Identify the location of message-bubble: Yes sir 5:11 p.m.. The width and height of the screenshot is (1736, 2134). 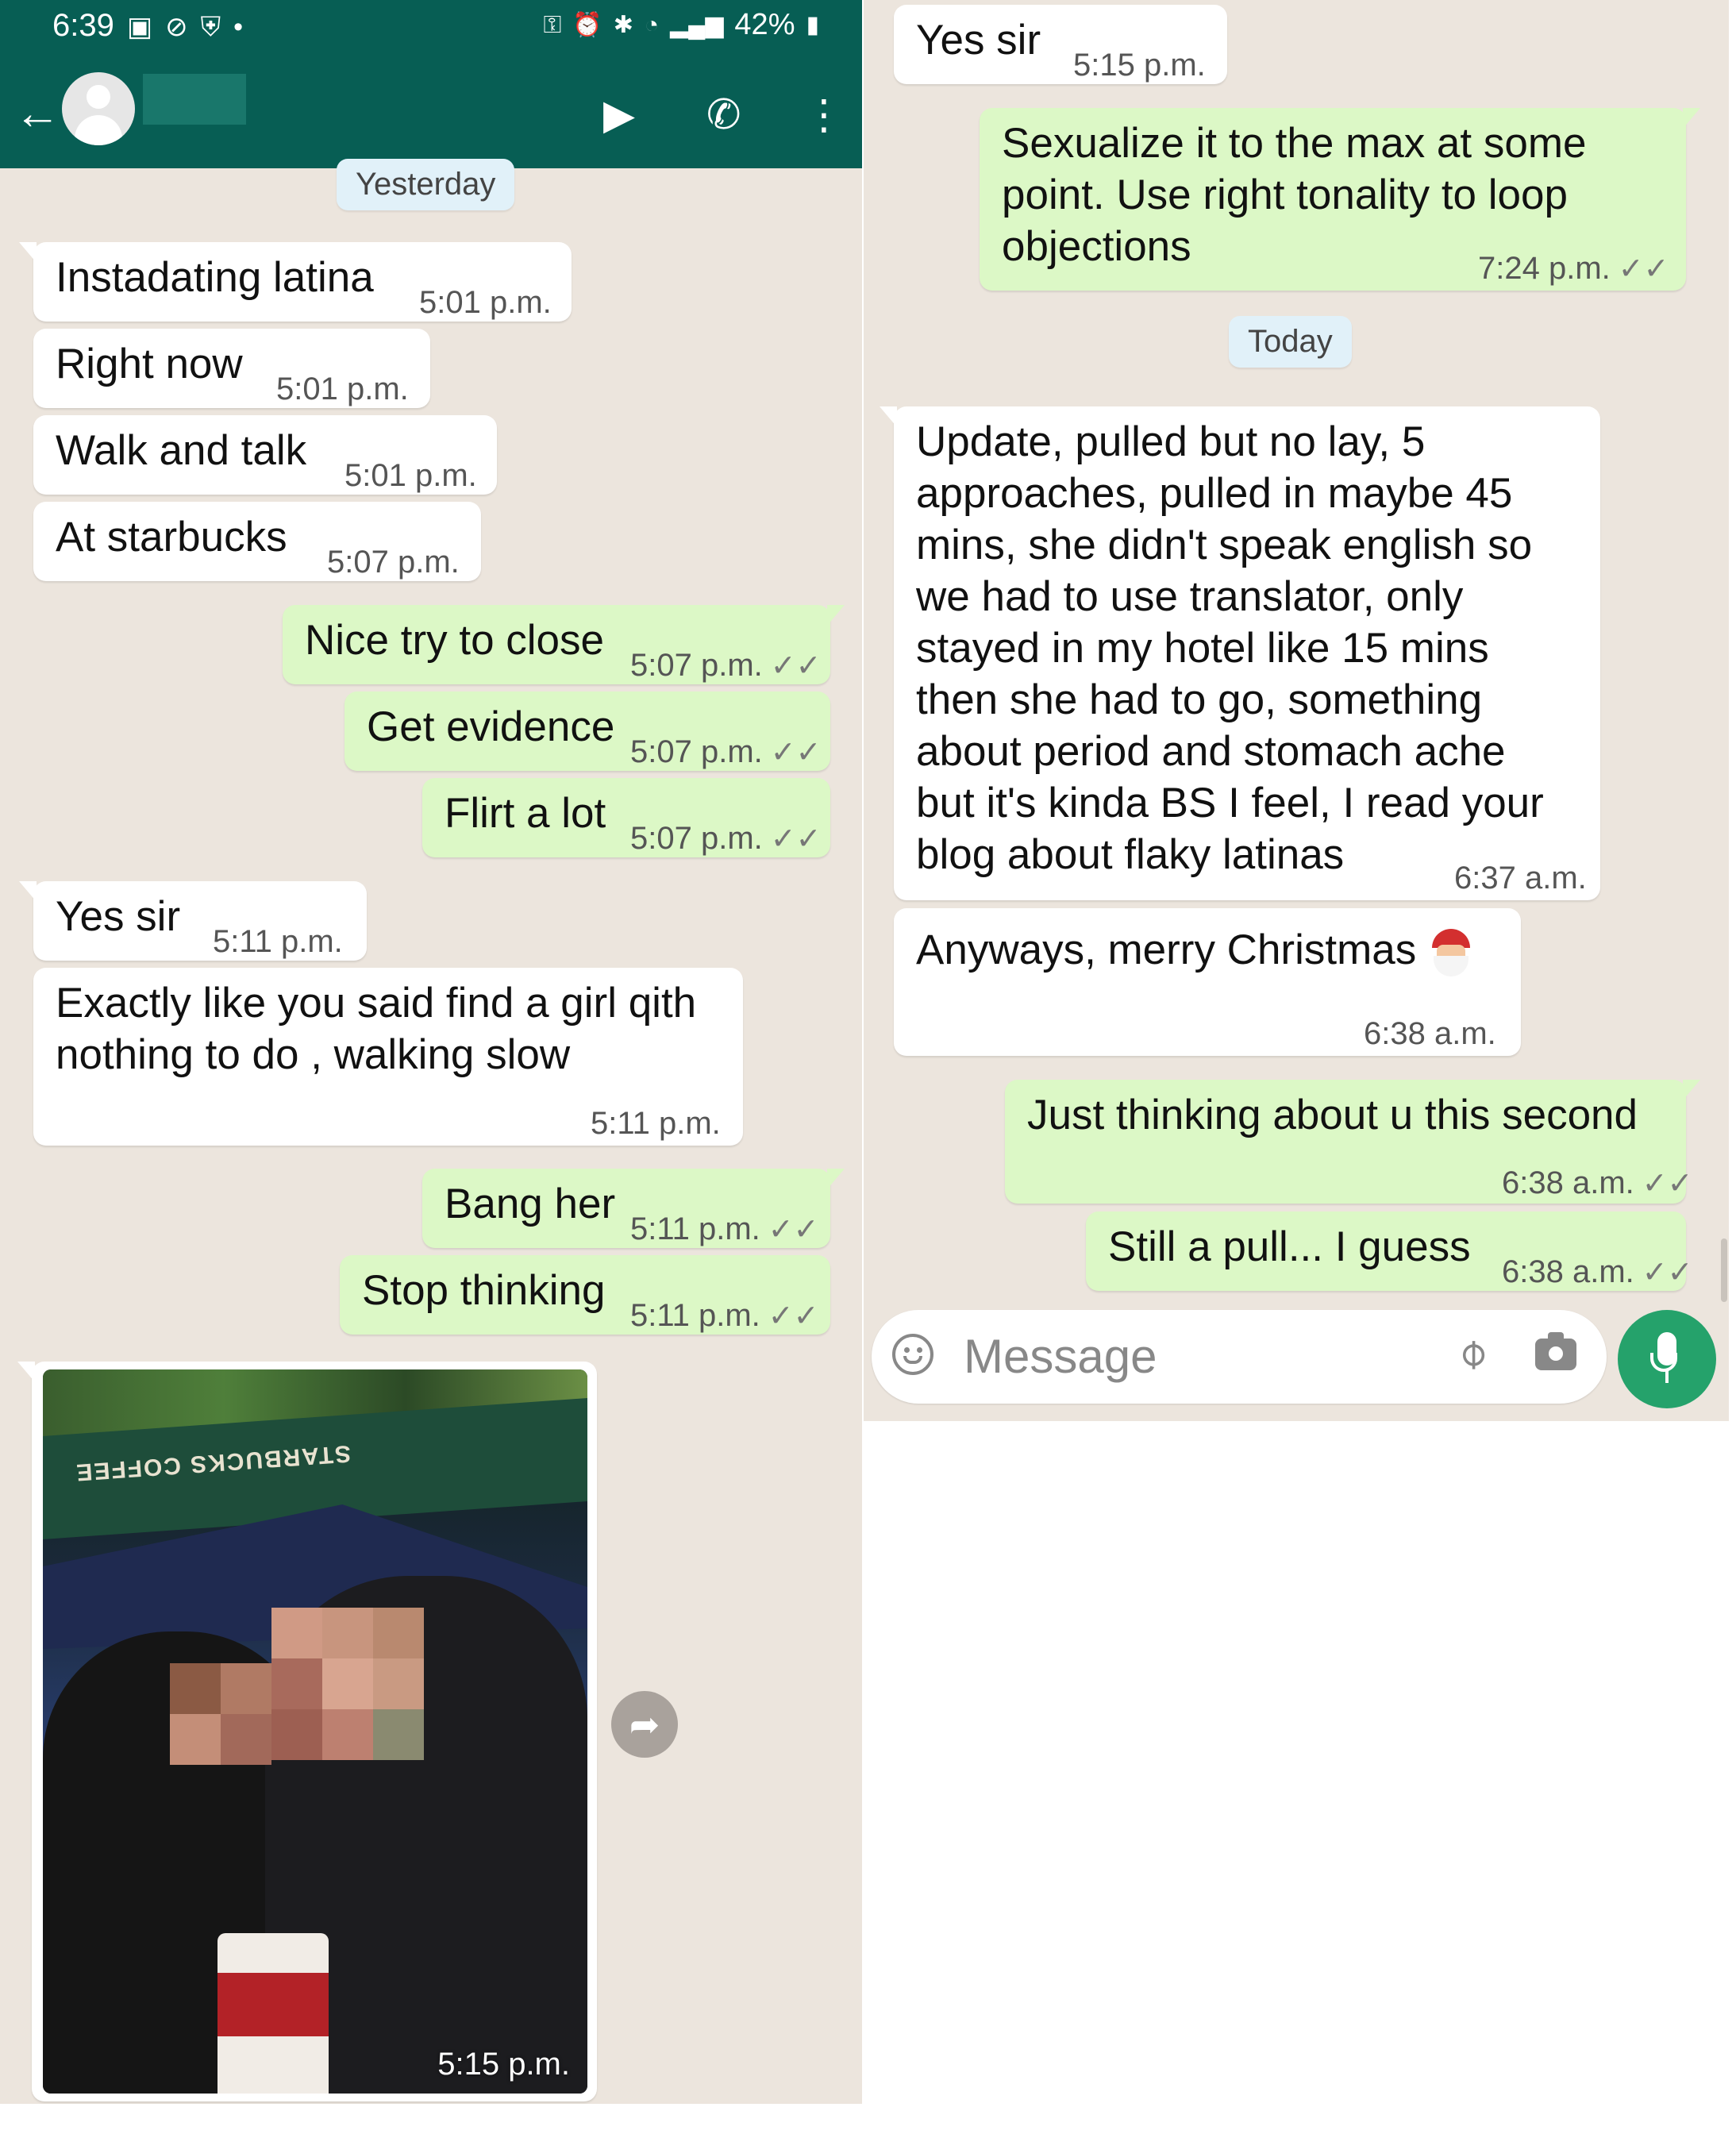
(193, 921).